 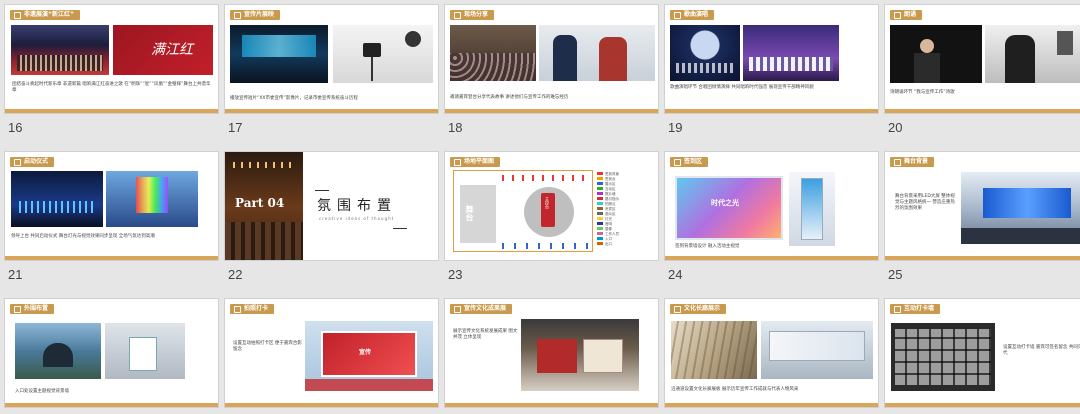 What do you see at coordinates (523, 211) in the screenshot?
I see `floor-plan: 舞台 主控台` at bounding box center [523, 211].